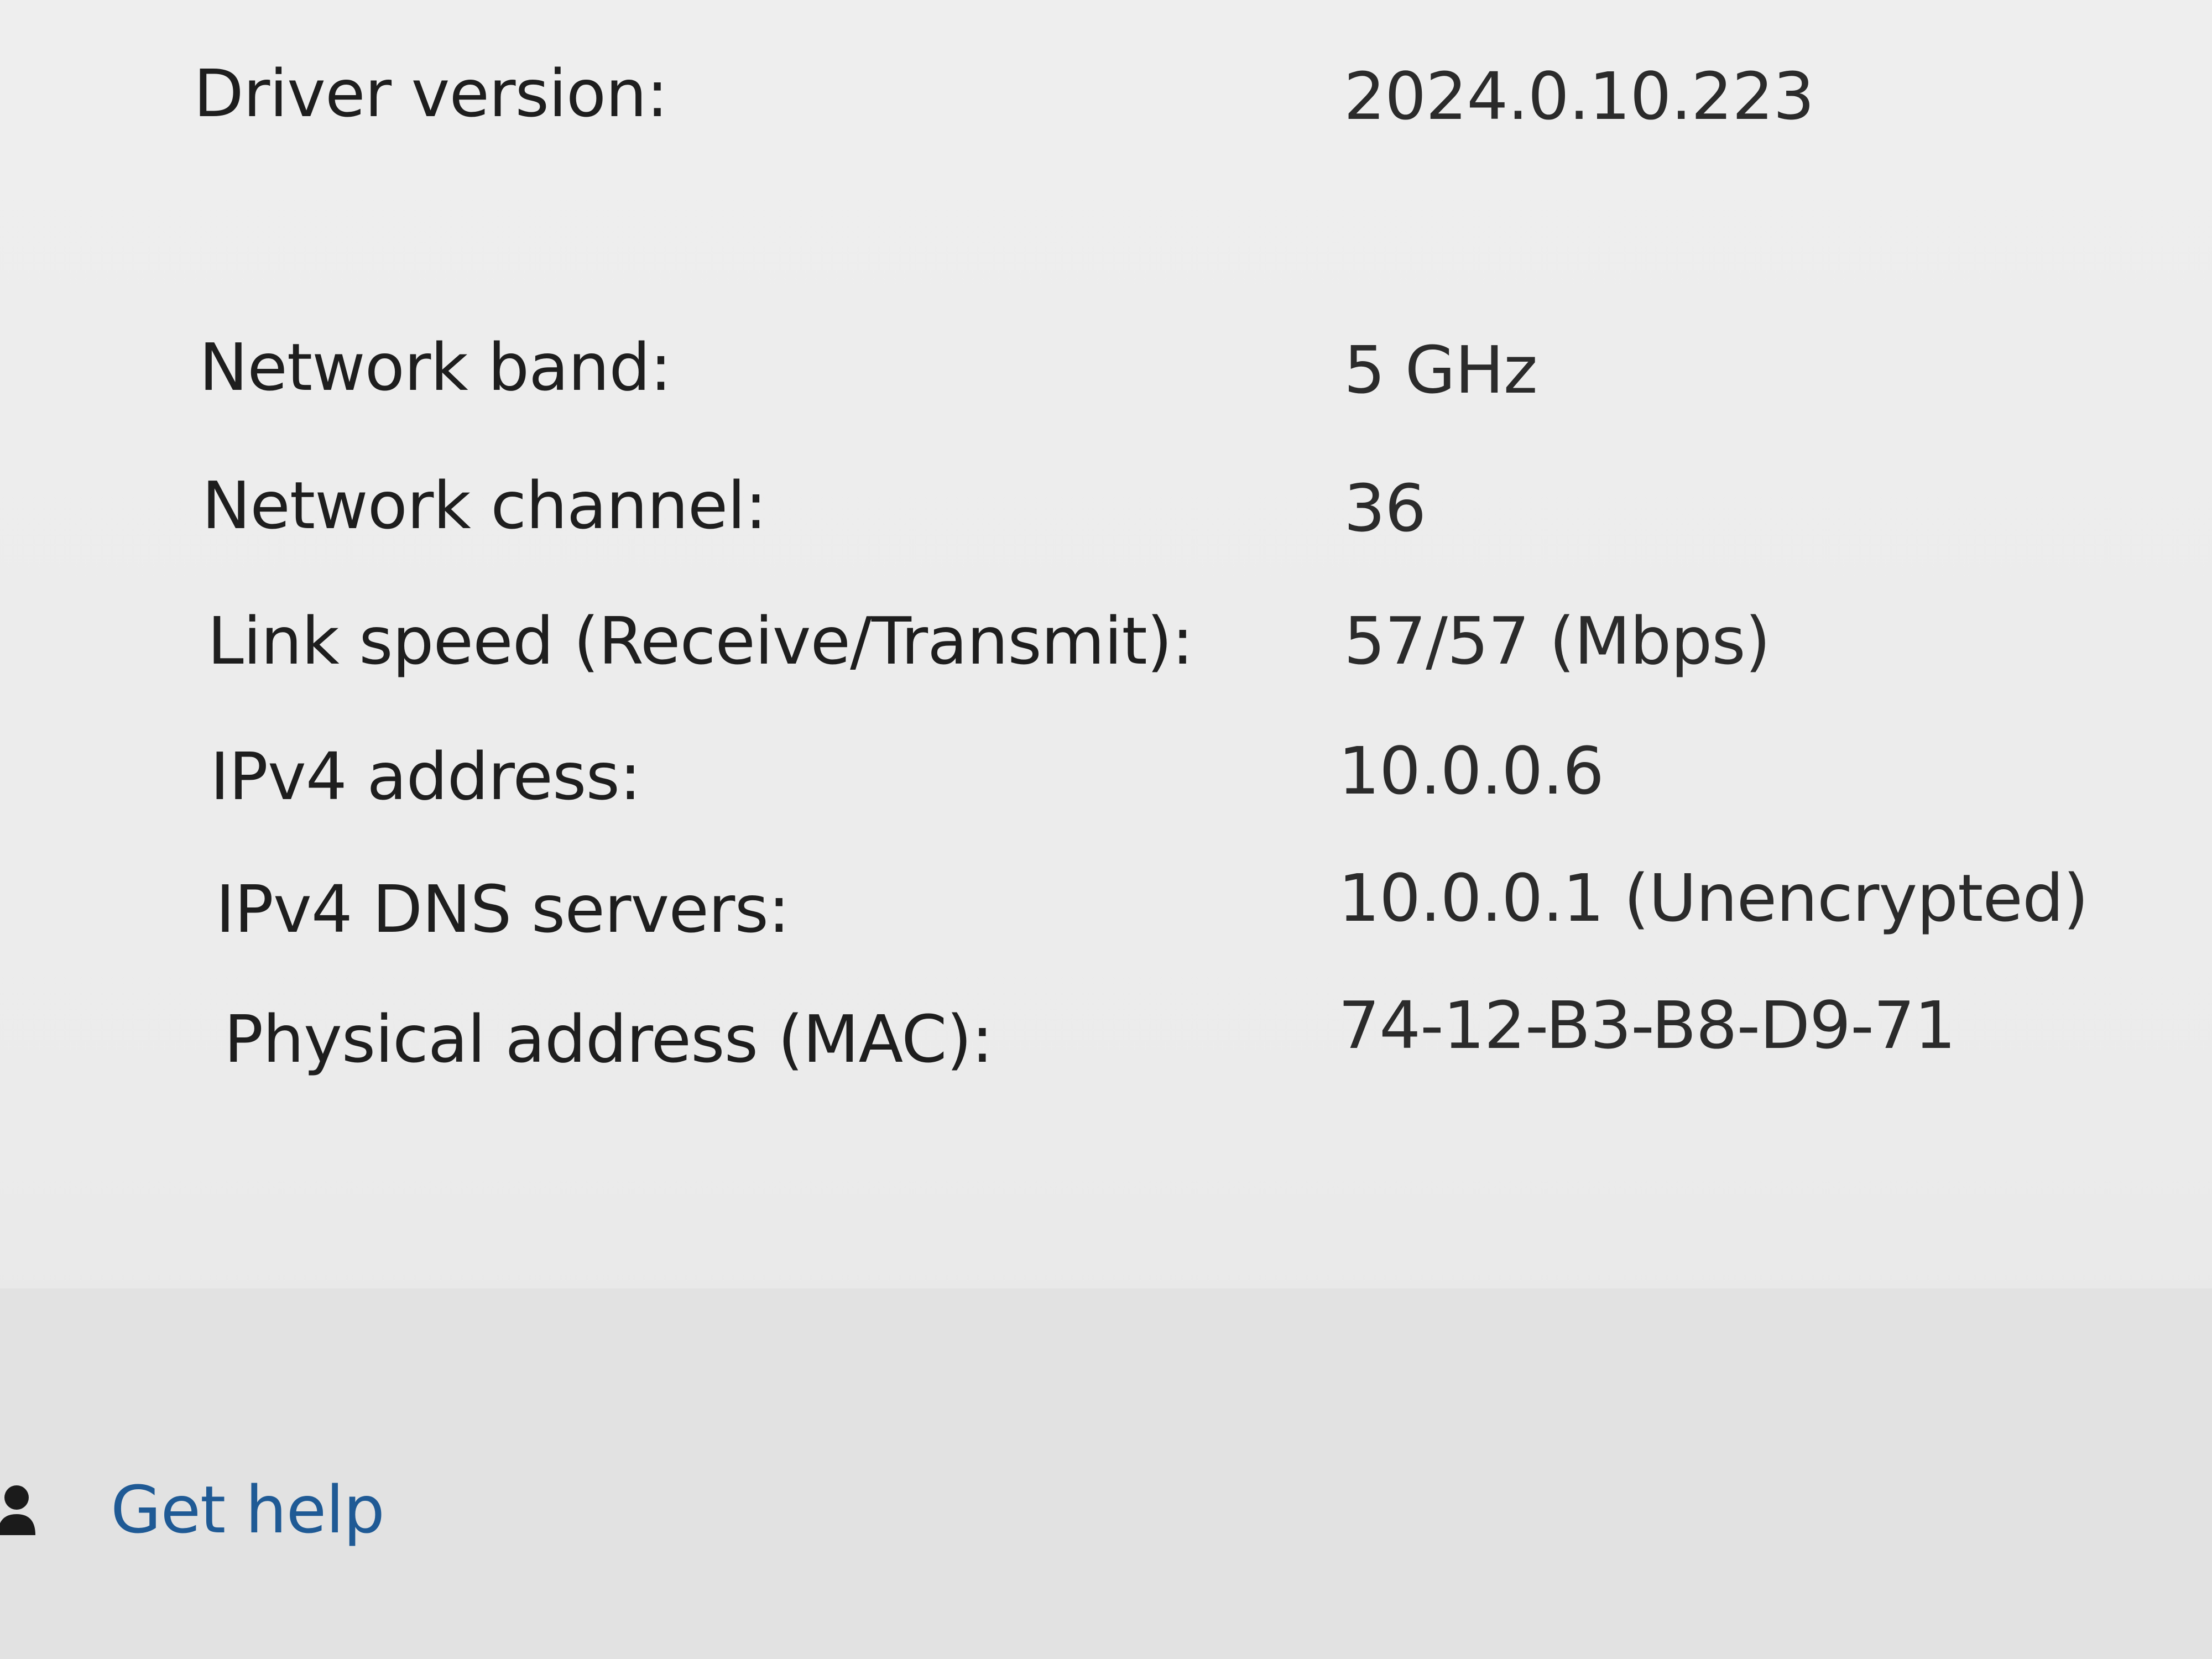  I want to click on ipv4-dns-servers-value: 10.0.0.1 (Unencrypted), so click(1713, 898).